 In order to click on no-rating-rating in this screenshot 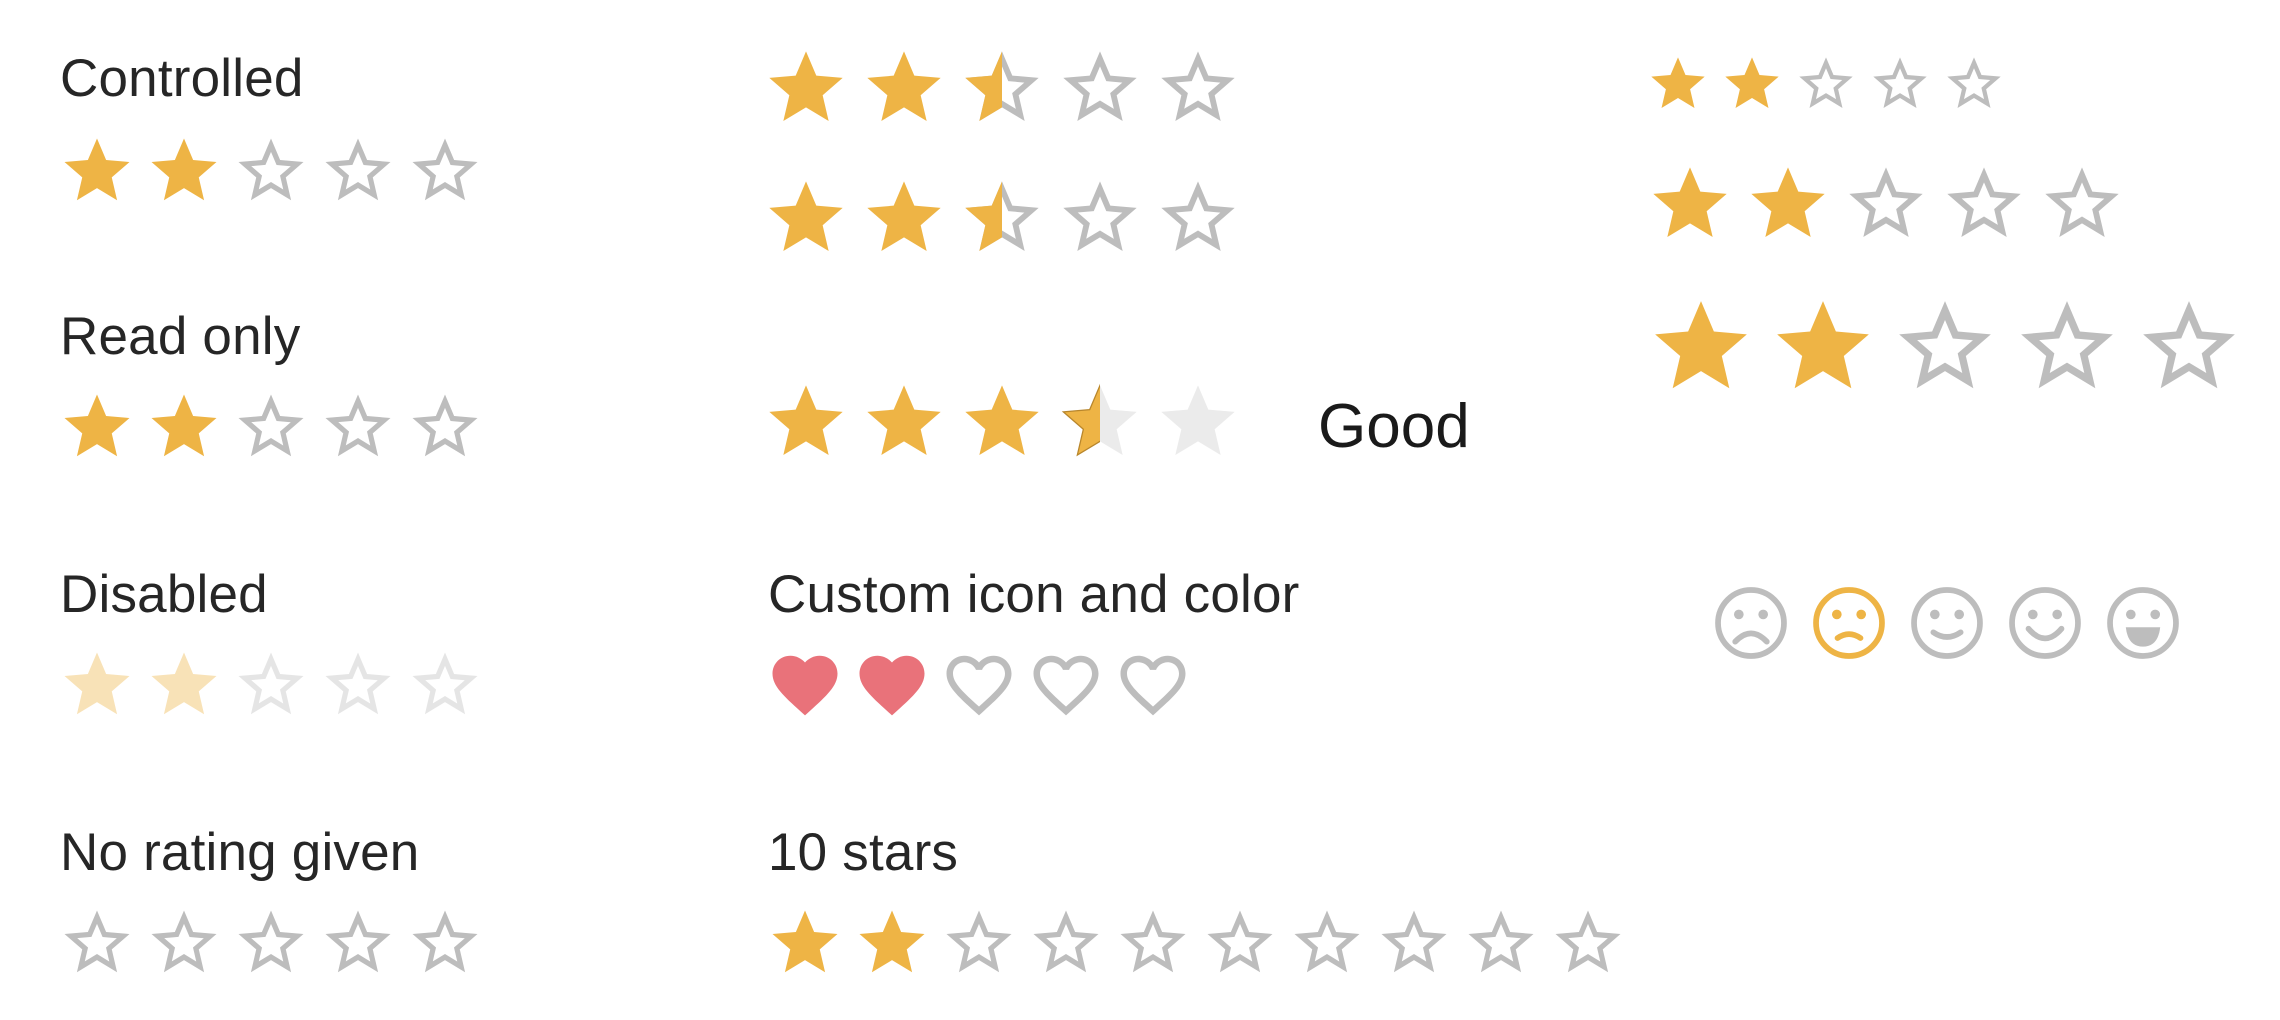, I will do `click(271, 943)`.